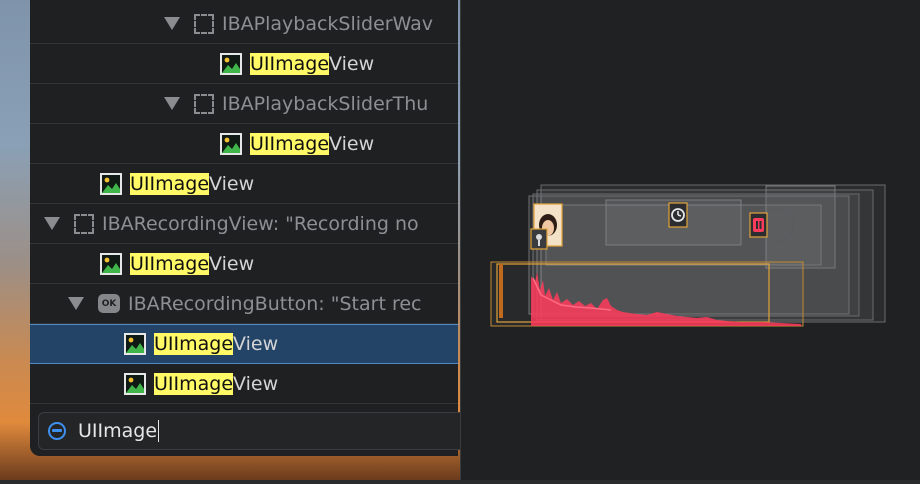  I want to click on outline-row-playback-slider-waveform: IBAPlaybackSliderWav, so click(244, 24).